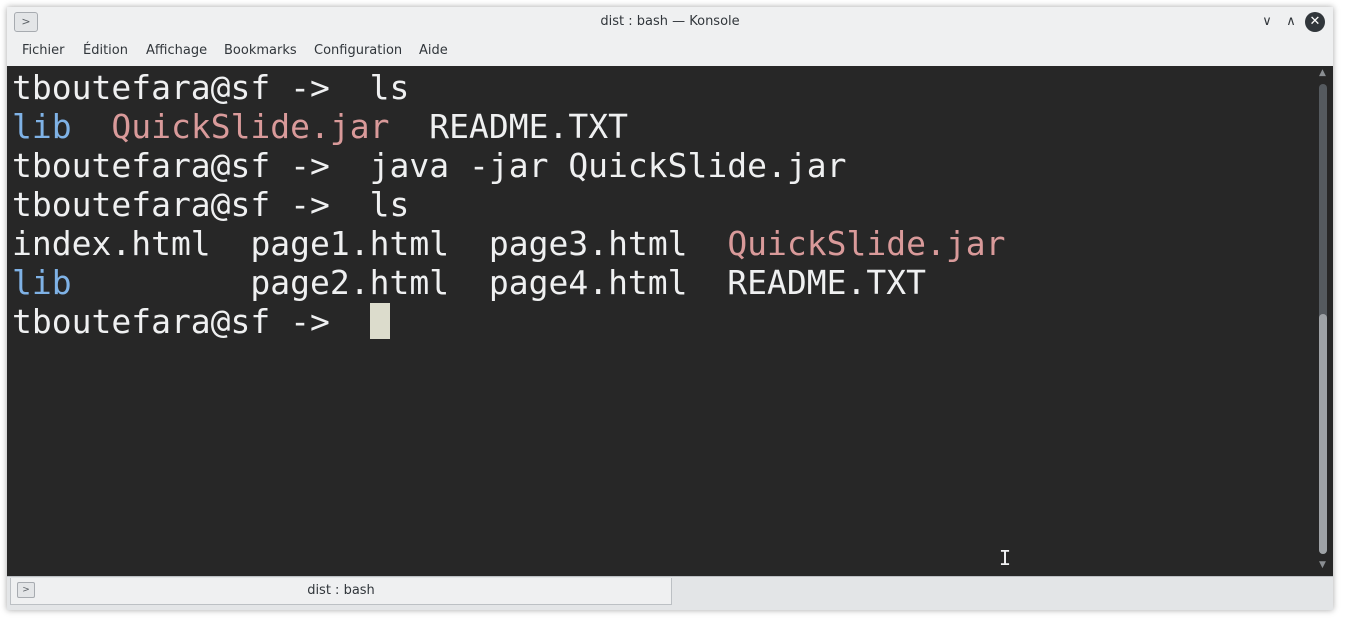 The width and height of the screenshot is (1347, 623). I want to click on text-cursor, so click(379, 321).